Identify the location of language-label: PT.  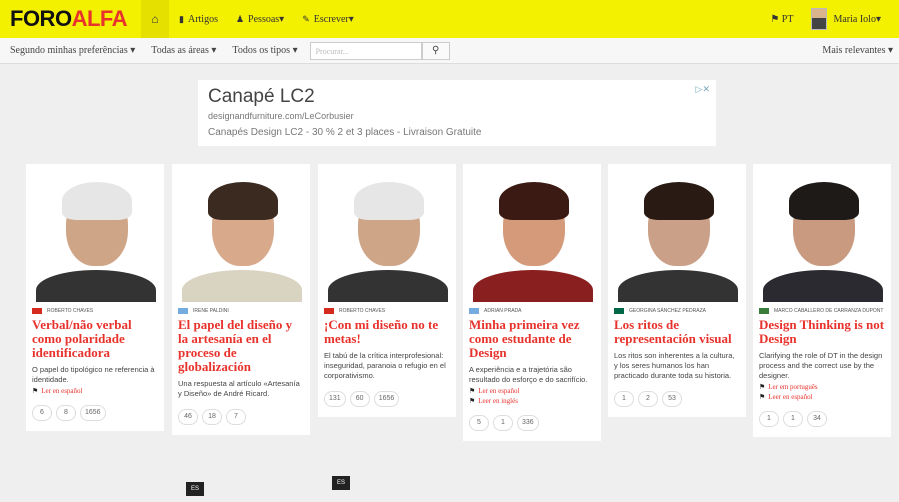
(787, 19).